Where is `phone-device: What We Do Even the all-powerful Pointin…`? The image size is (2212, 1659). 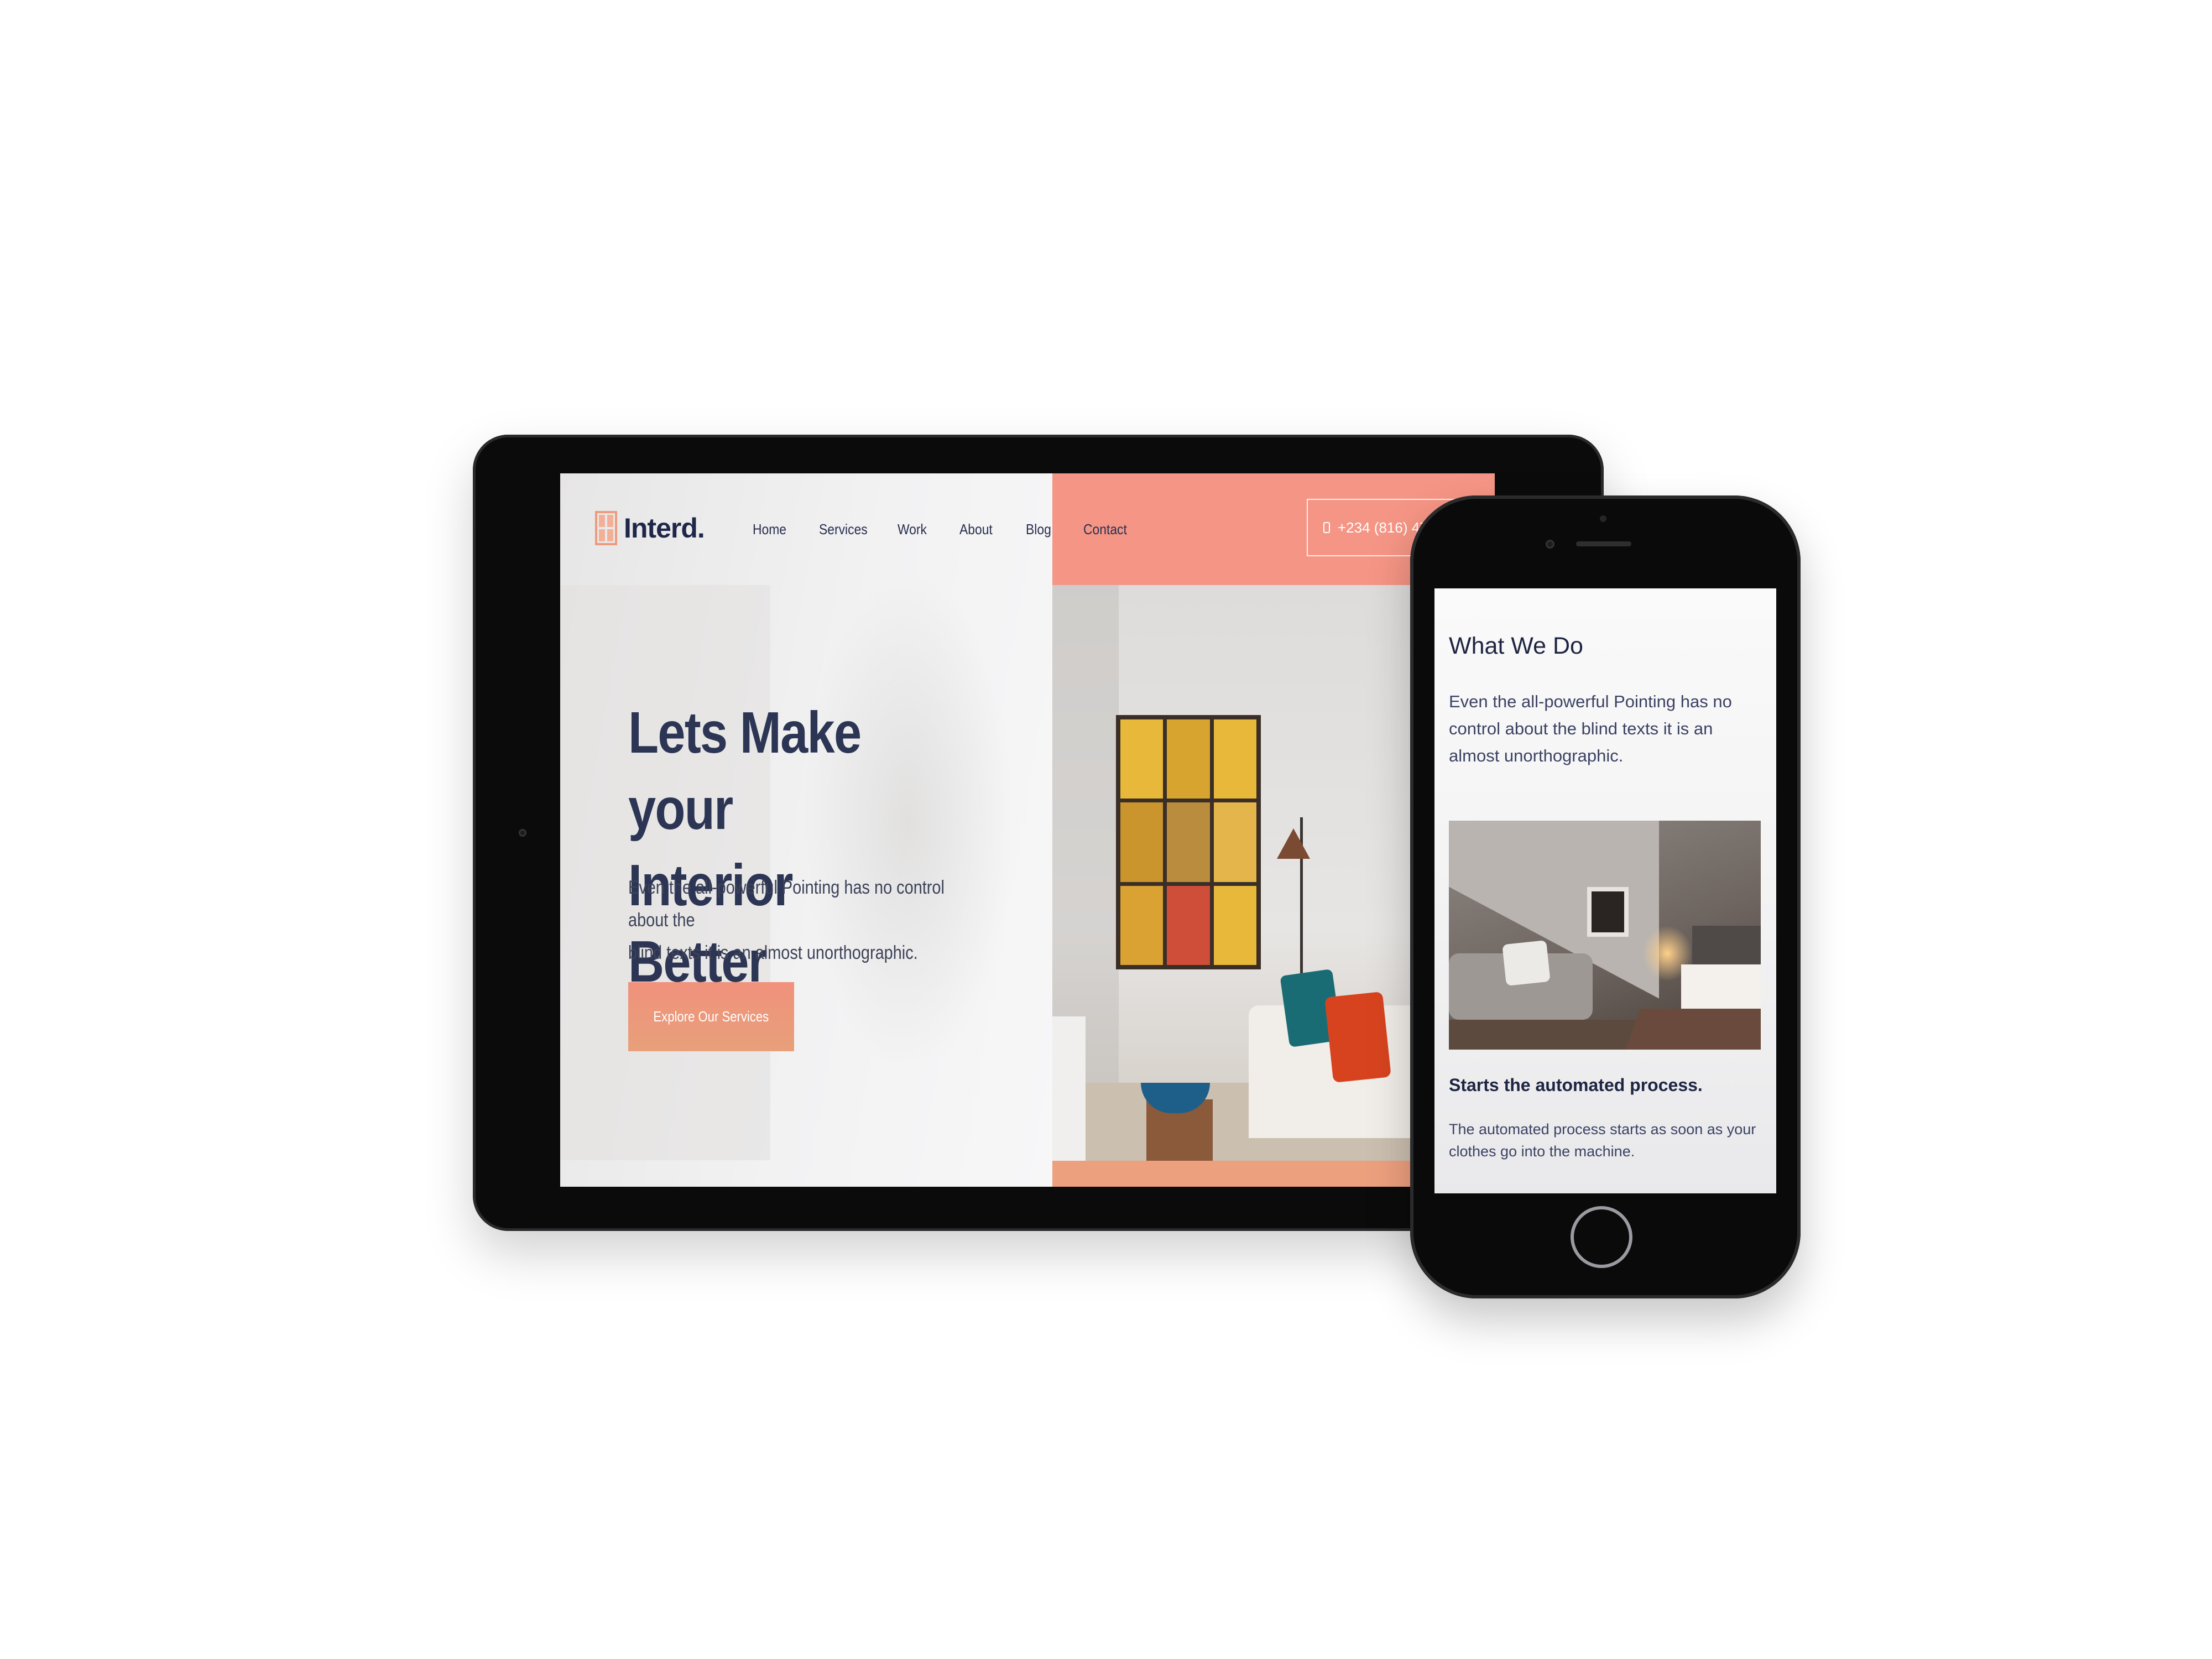
phone-device: What We Do Even the all-powerful Pointin… is located at coordinates (1606, 896).